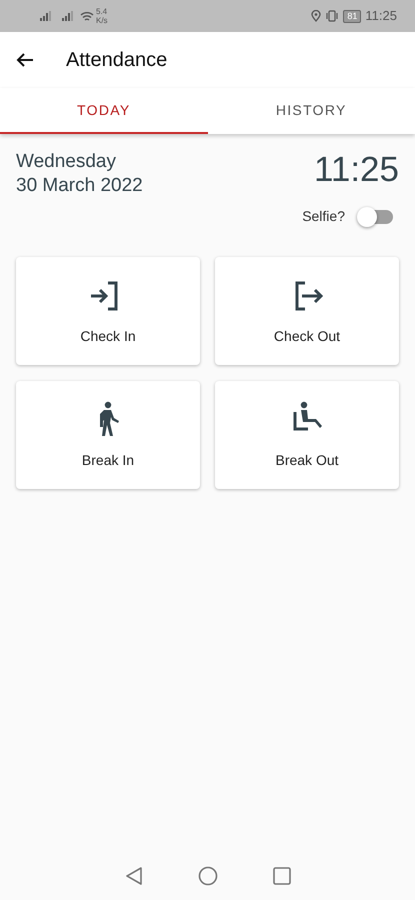 The height and width of the screenshot is (900, 415). Describe the element at coordinates (311, 111) in the screenshot. I see `tab: HISTORY` at that location.